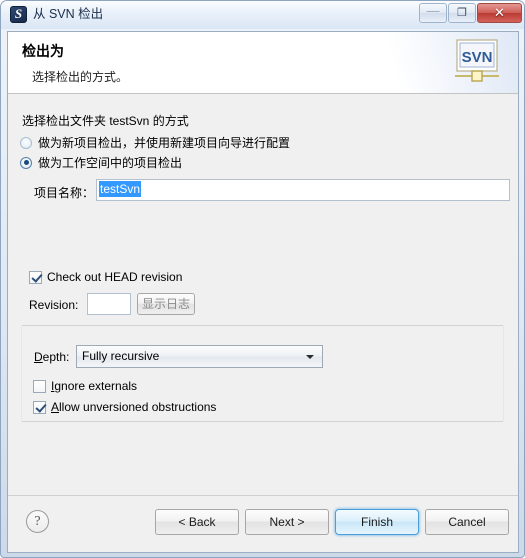  Describe the element at coordinates (115, 277) in the screenshot. I see `checkbox-head-revision-label: Check out HEAD revision` at that location.